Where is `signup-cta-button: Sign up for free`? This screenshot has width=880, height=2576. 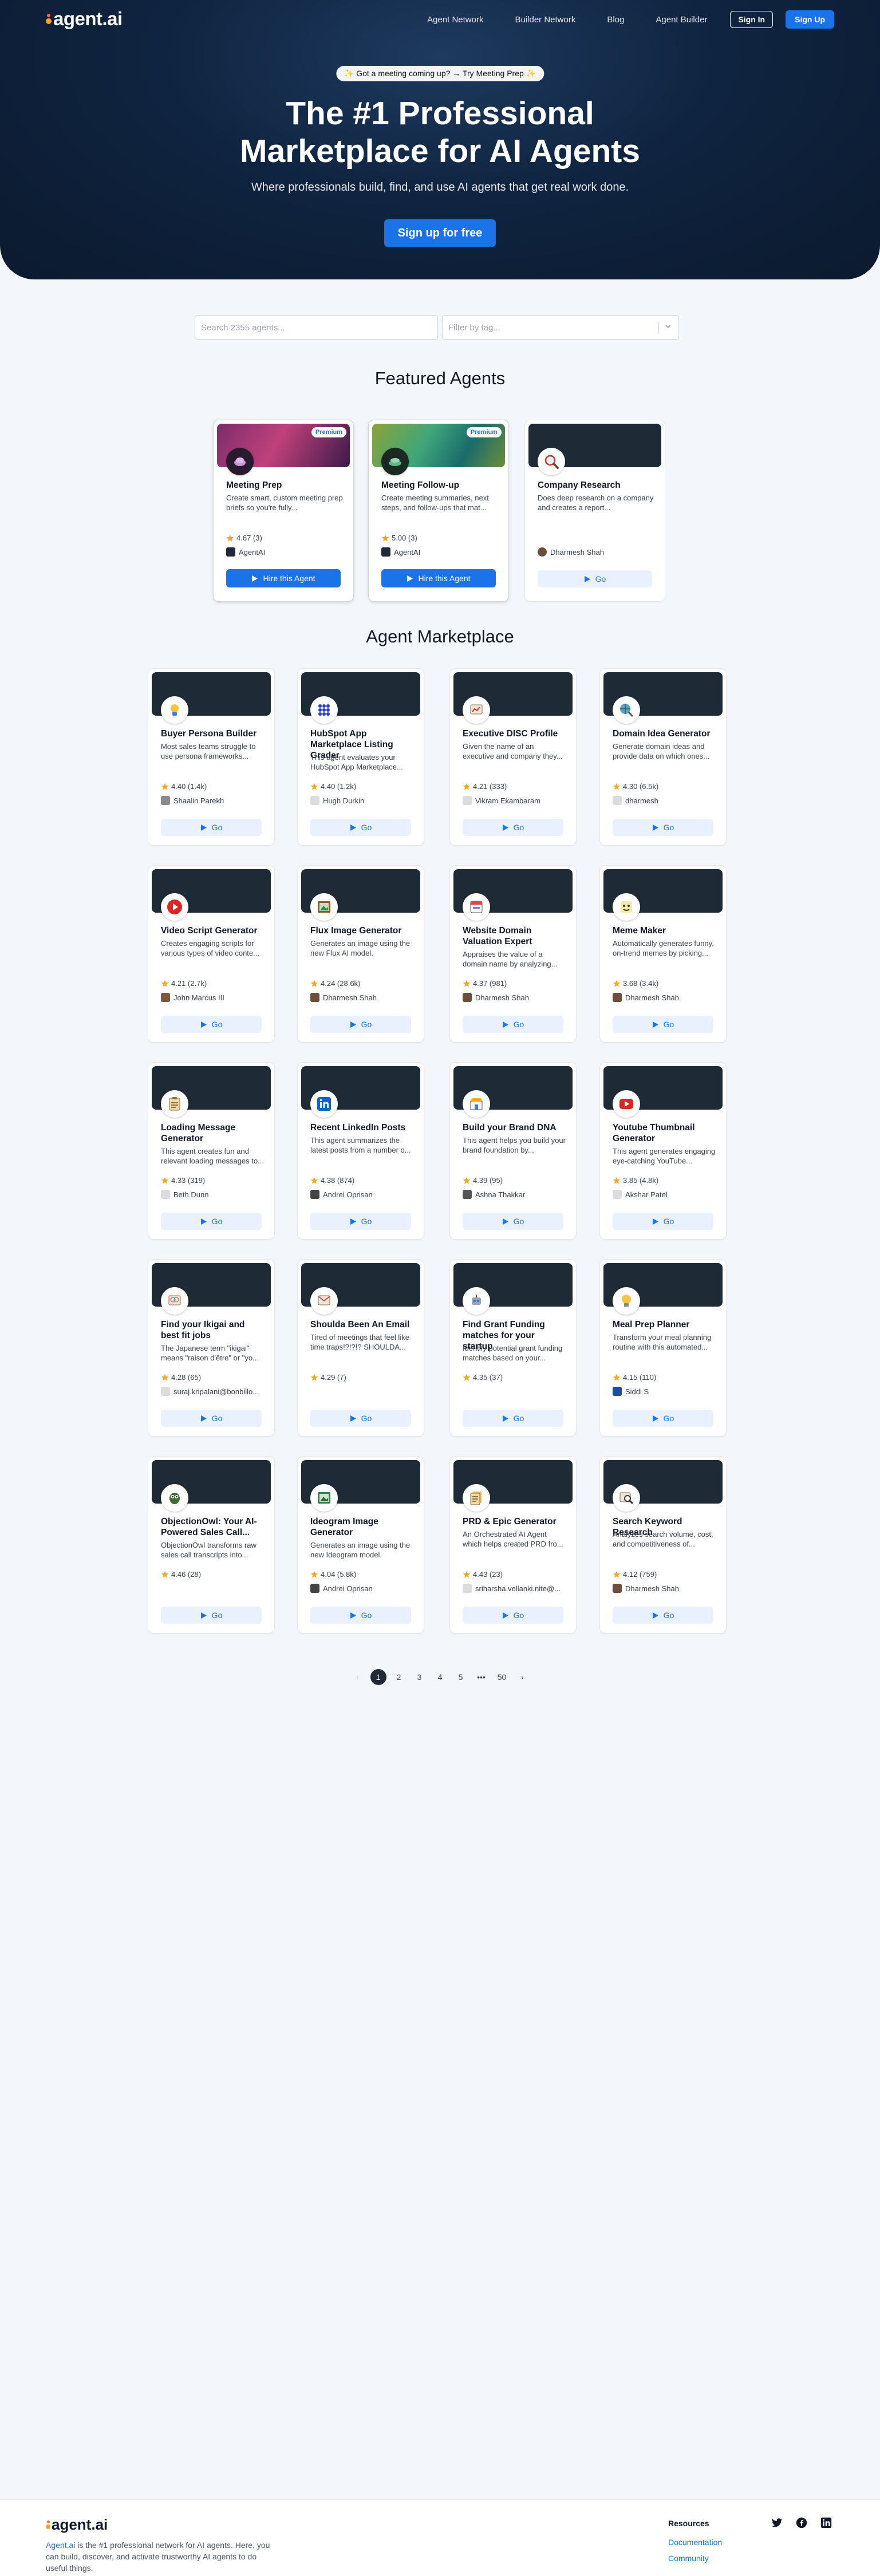 signup-cta-button: Sign up for free is located at coordinates (440, 233).